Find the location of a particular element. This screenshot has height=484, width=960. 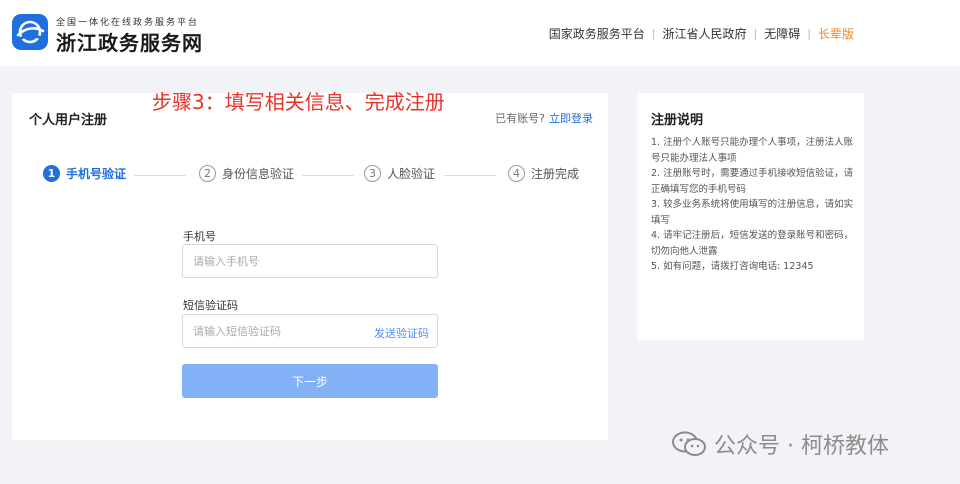

send-code-button: 发送验证码 is located at coordinates (401, 333).